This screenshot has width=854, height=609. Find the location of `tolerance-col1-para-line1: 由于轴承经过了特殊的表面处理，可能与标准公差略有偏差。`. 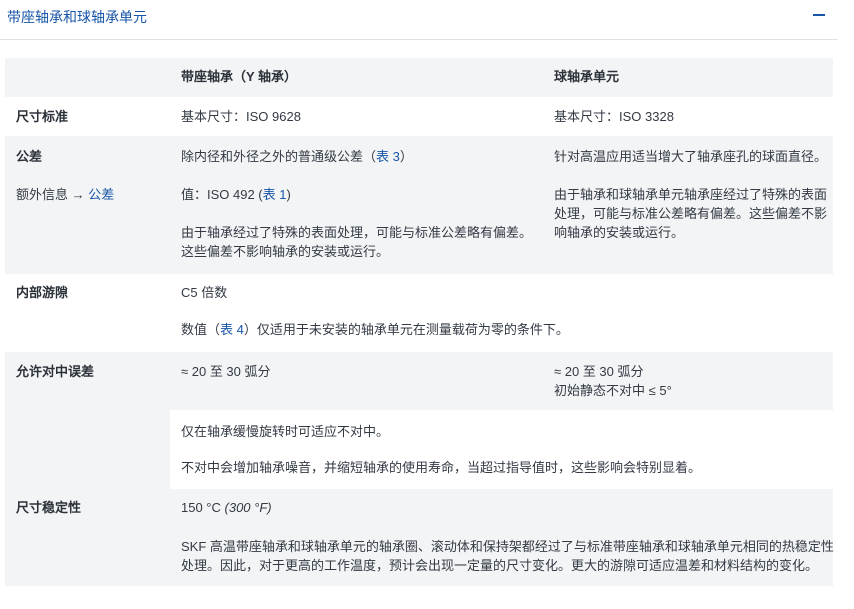

tolerance-col1-para-line1: 由于轴承经过了特殊的表面处理，可能与标准公差略有偏差。 is located at coordinates (357, 232).